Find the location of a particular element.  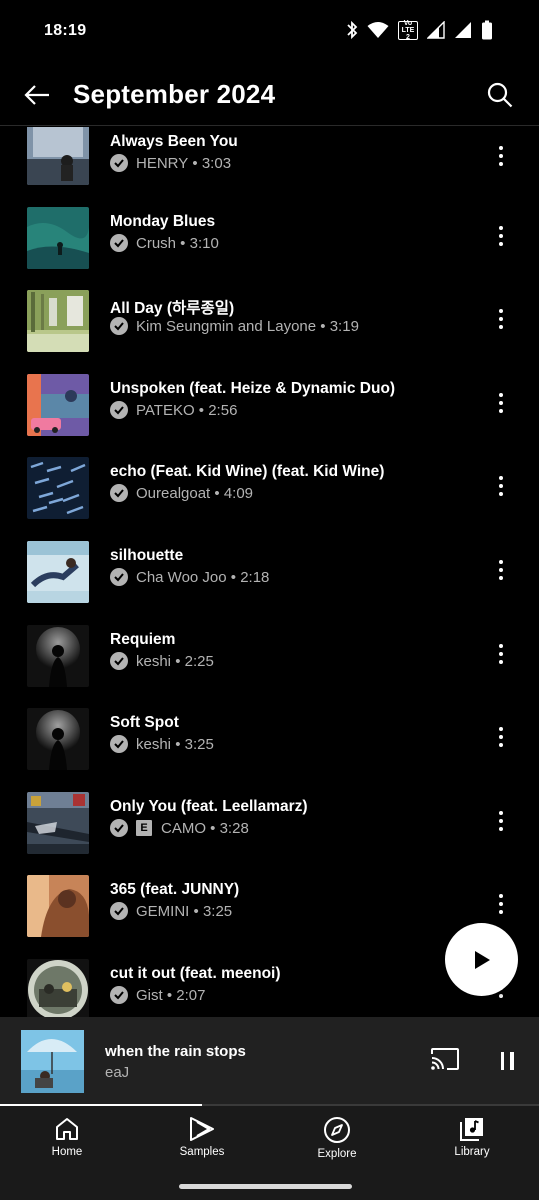

home-indicator is located at coordinates (265, 1186).